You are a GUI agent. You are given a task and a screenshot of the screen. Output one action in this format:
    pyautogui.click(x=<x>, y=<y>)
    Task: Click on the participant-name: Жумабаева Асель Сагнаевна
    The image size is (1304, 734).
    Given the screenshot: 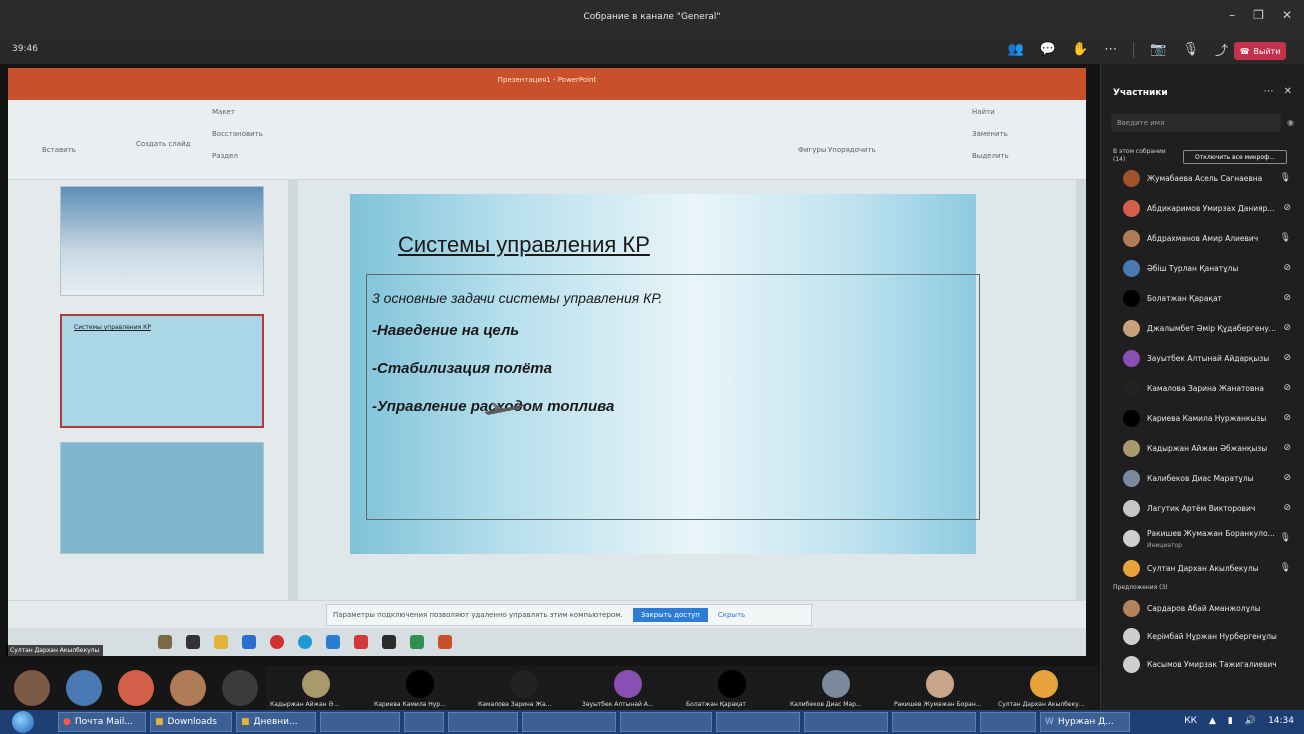 What is the action you would take?
    pyautogui.click(x=1205, y=178)
    